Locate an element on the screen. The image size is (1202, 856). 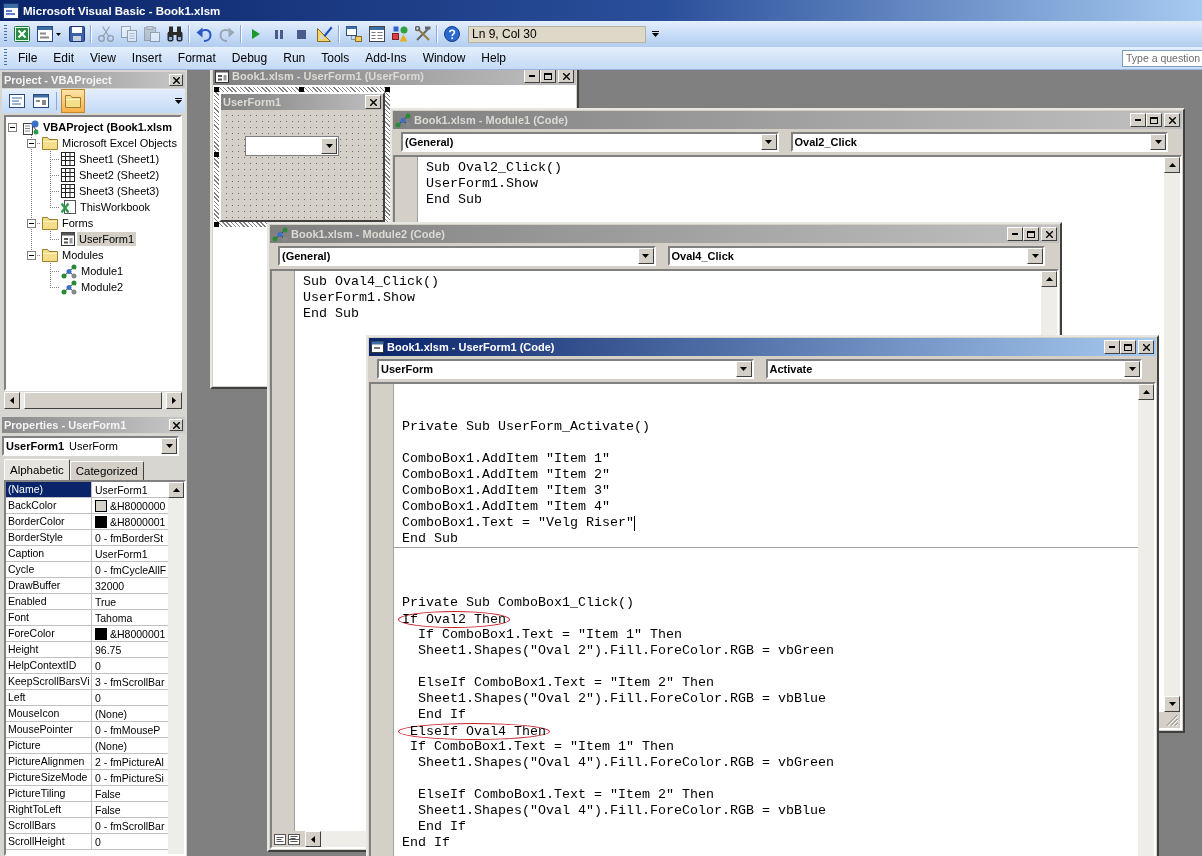
object-dropdown: UserForm is located at coordinates (565, 369).